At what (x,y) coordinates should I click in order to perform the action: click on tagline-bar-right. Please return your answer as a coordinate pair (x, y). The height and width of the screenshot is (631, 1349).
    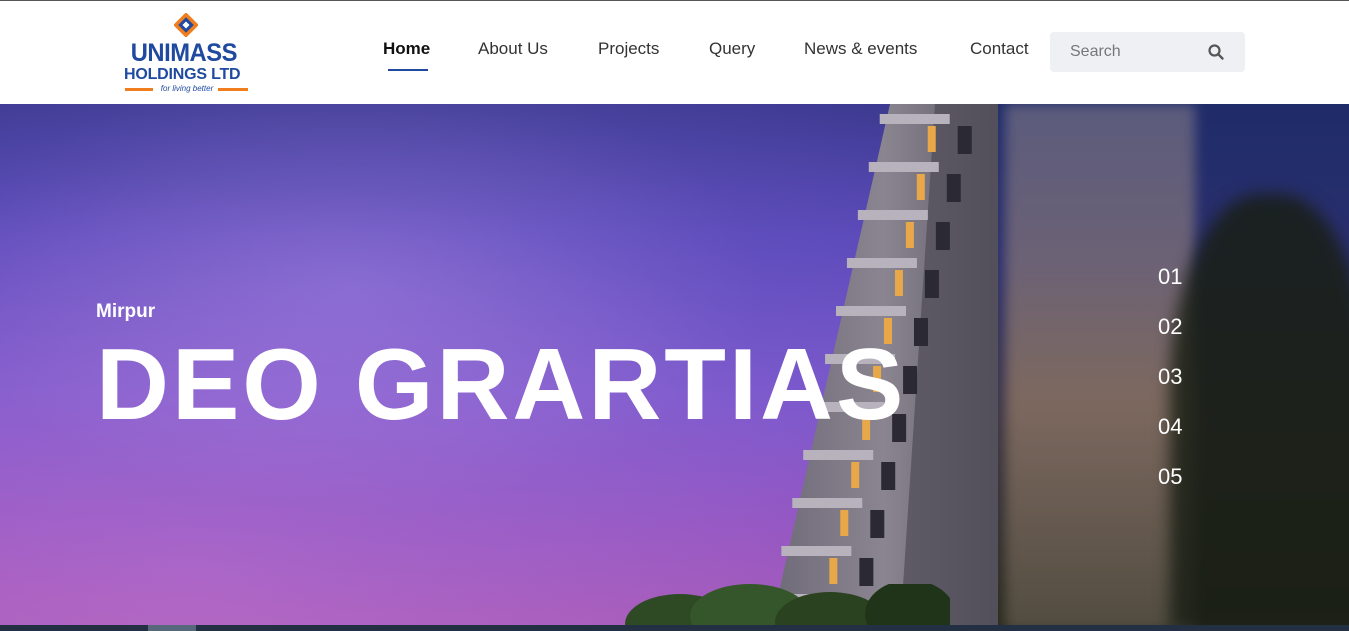
    Looking at the image, I should click on (233, 89).